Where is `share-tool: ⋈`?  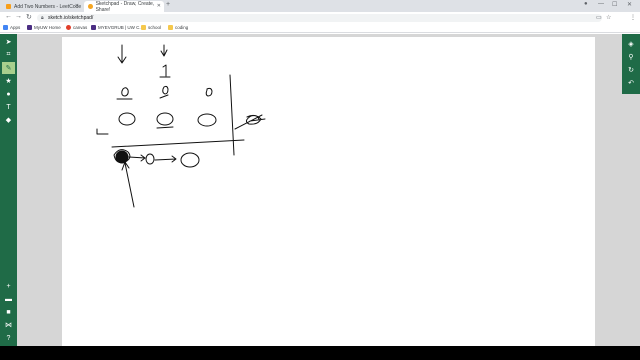 share-tool: ⋈ is located at coordinates (8, 325).